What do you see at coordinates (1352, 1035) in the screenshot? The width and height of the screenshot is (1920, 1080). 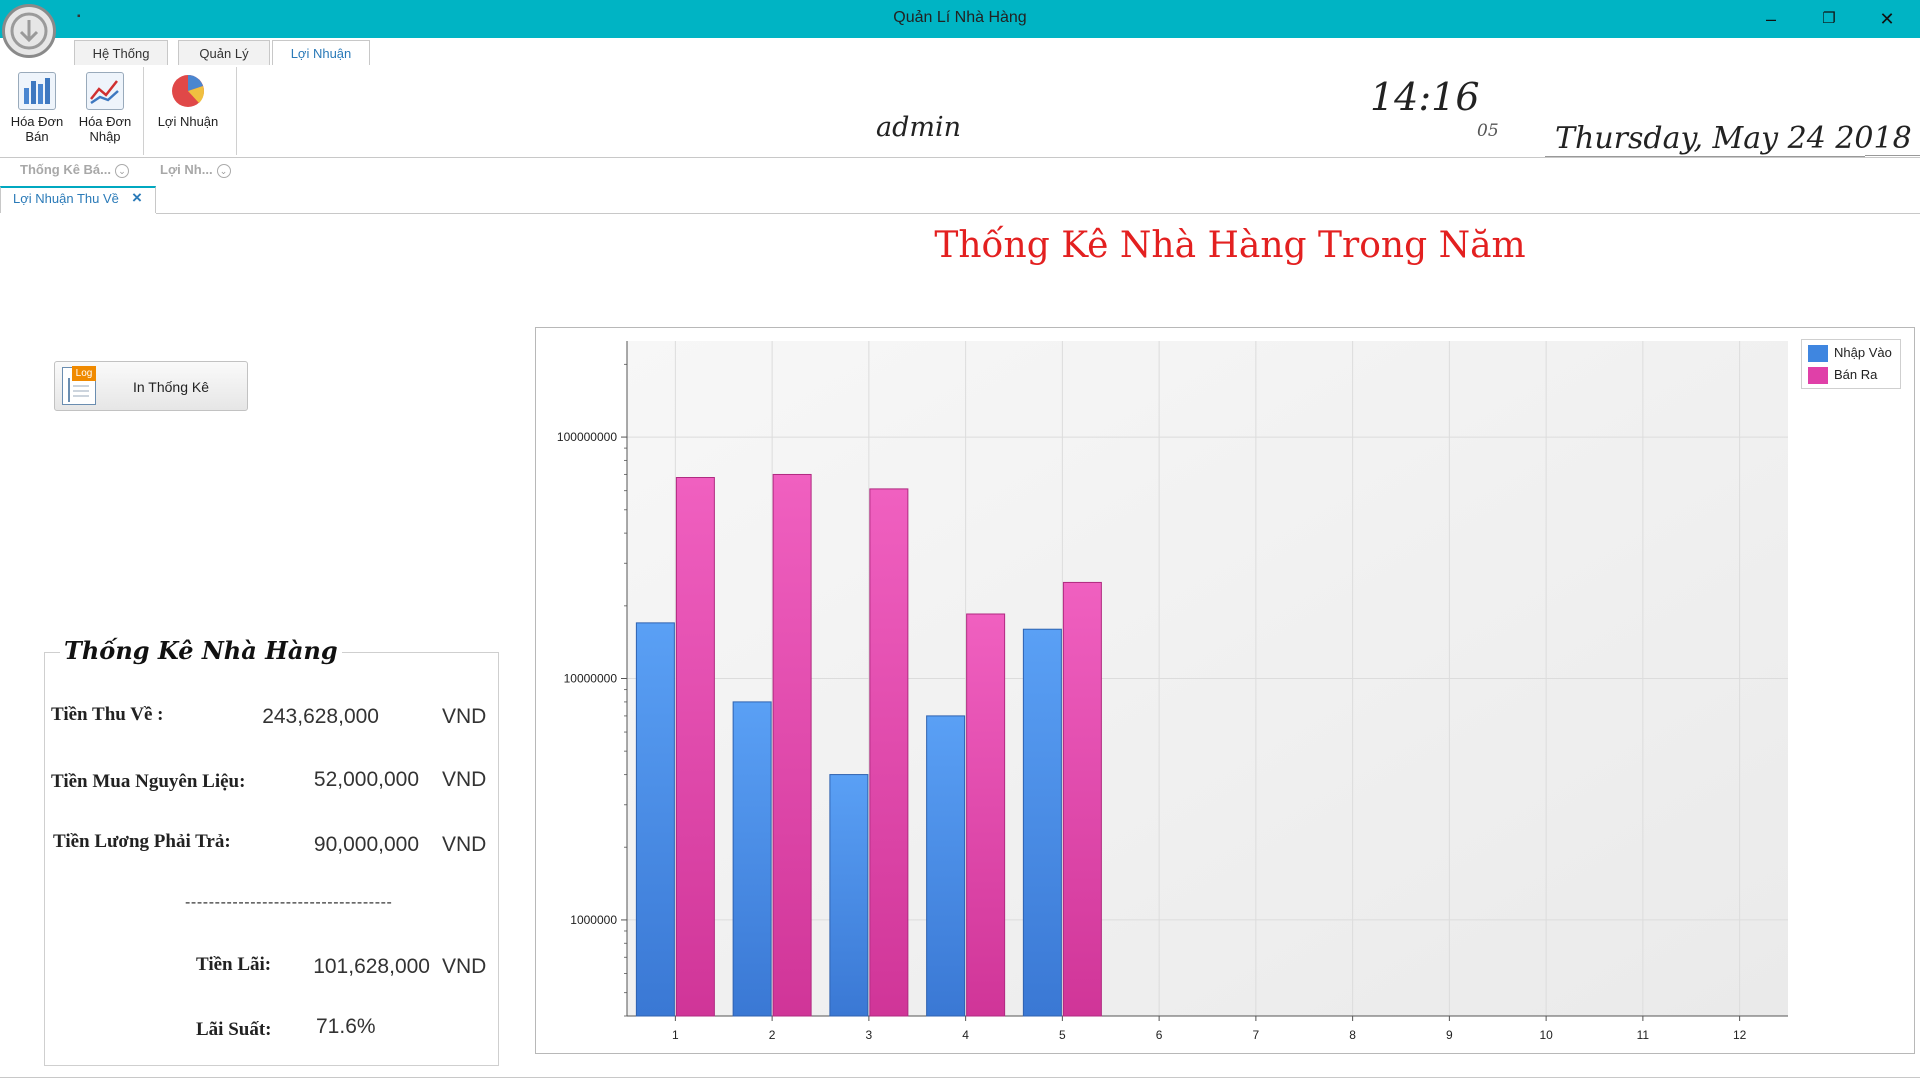 I see `x-tick-label: 8` at bounding box center [1352, 1035].